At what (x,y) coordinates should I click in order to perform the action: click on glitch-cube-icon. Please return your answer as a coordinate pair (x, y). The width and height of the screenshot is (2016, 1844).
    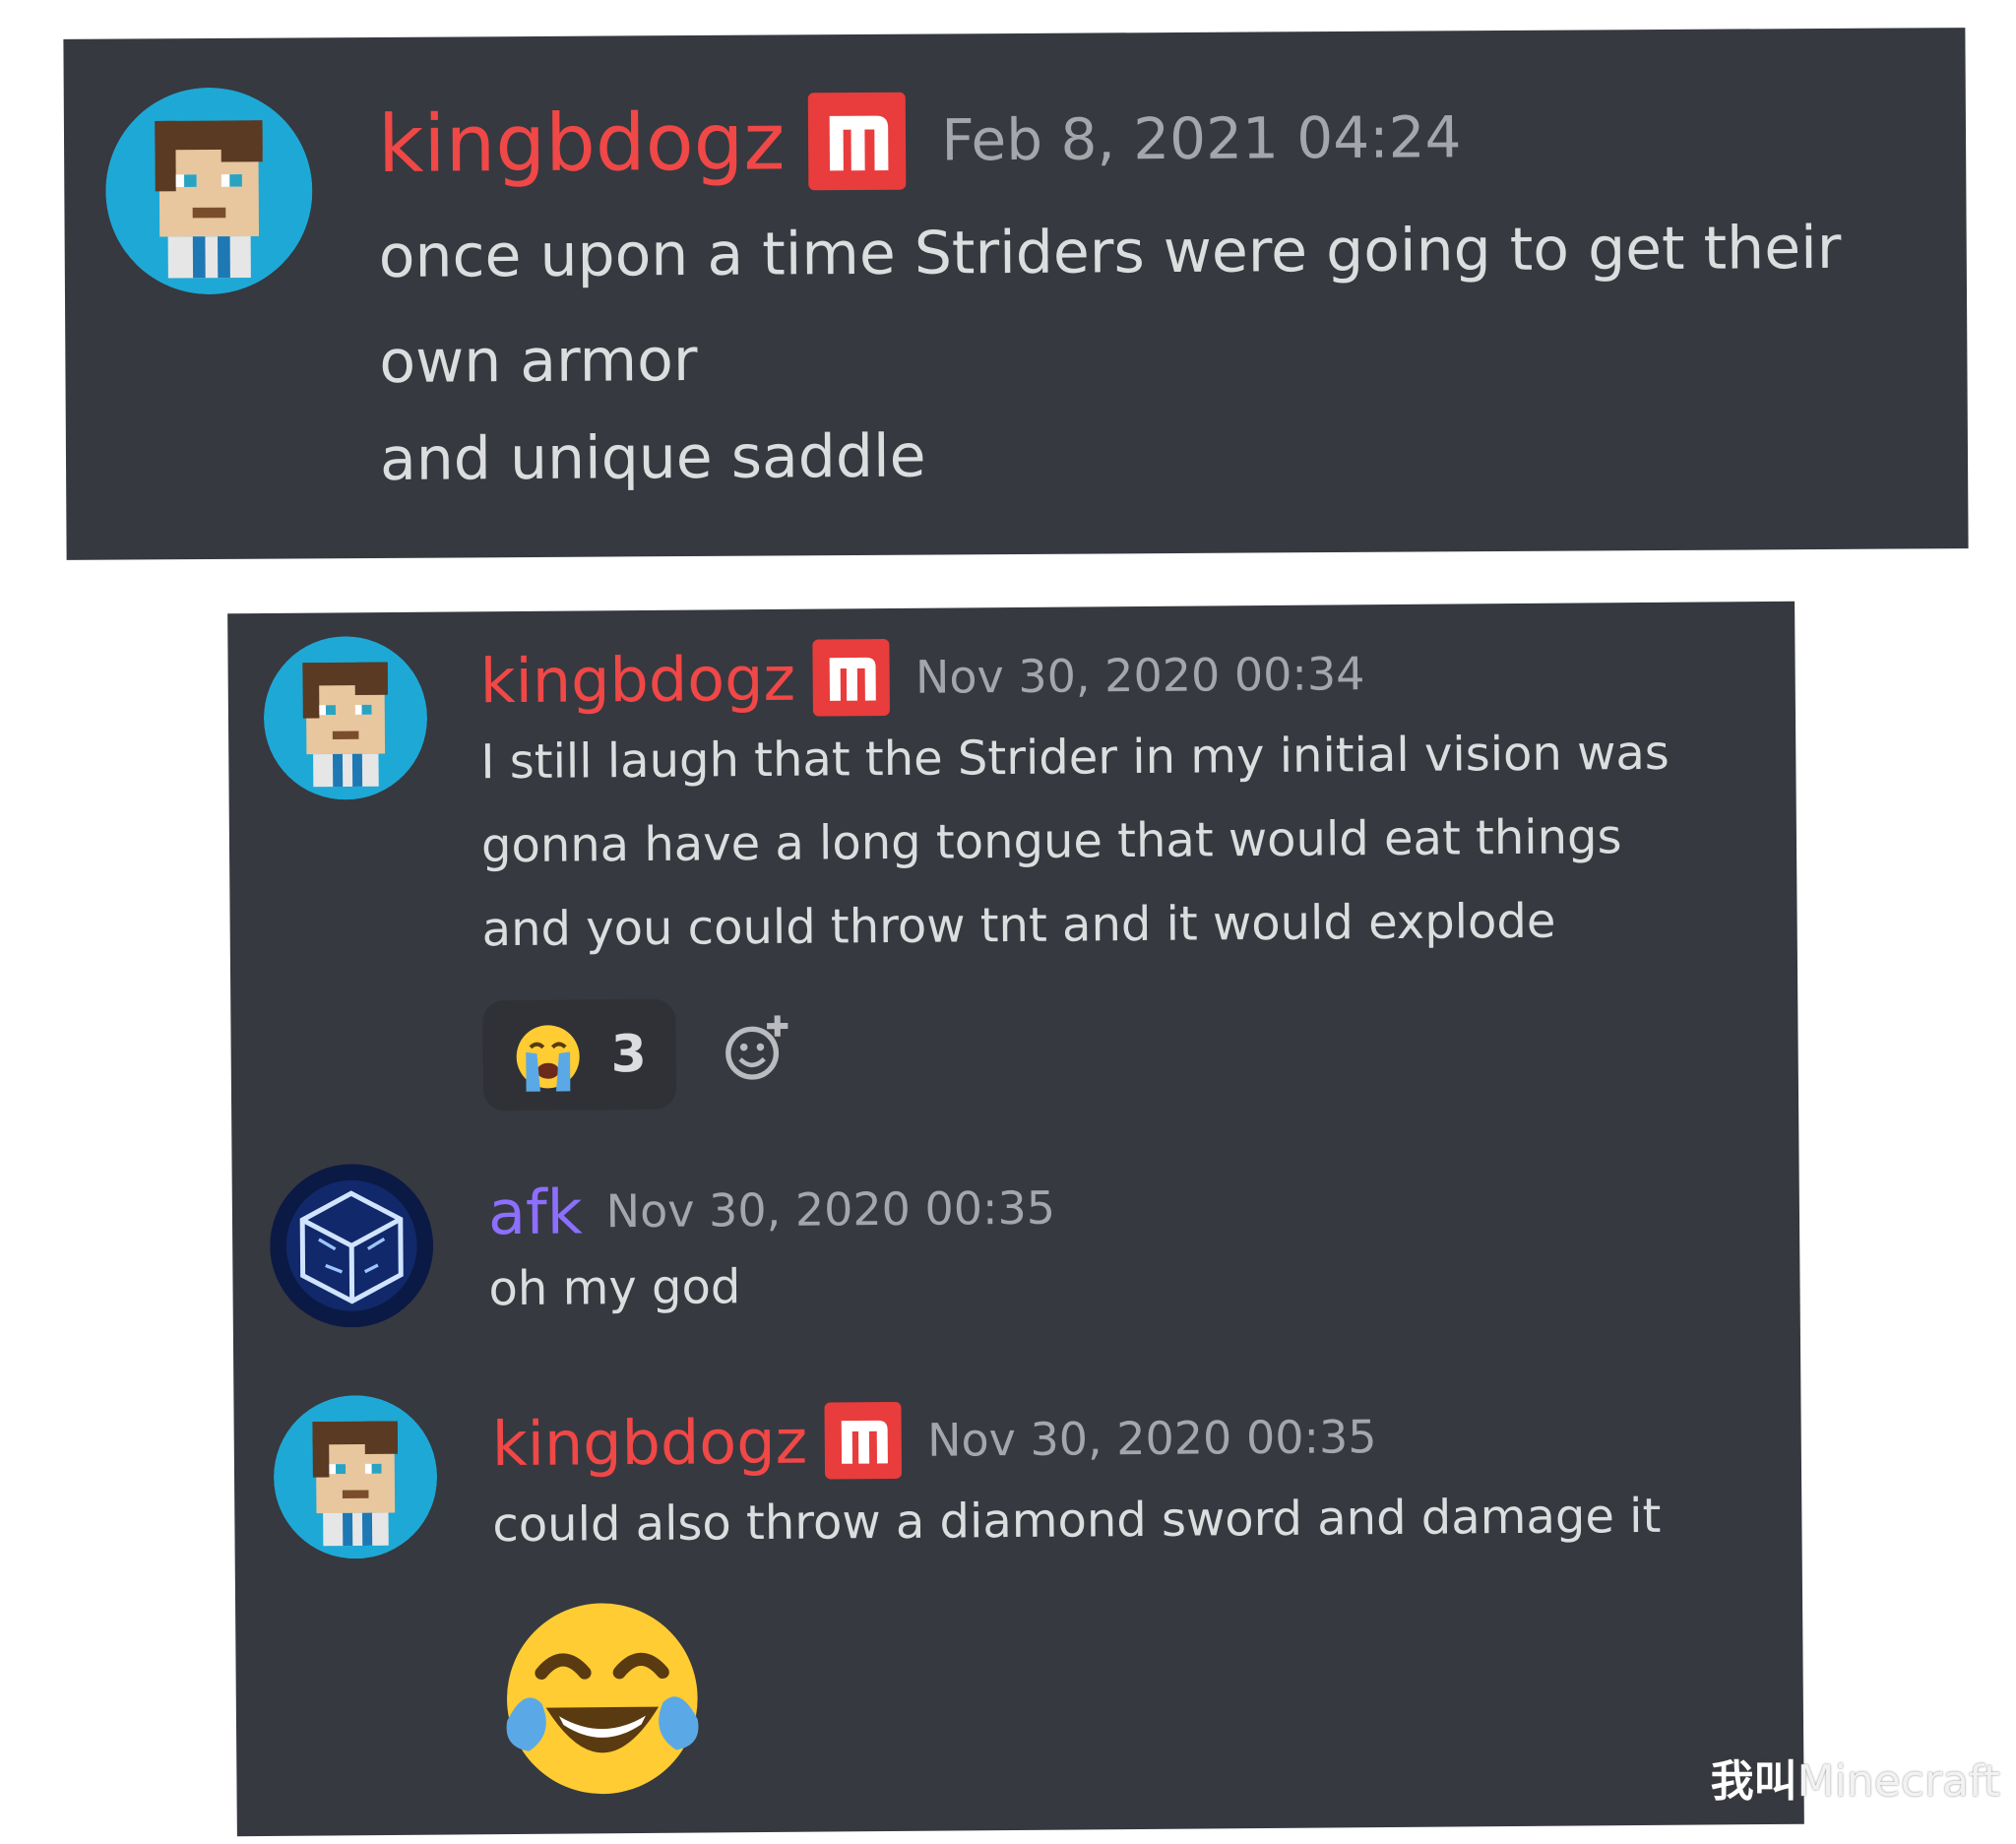
    Looking at the image, I should click on (352, 1246).